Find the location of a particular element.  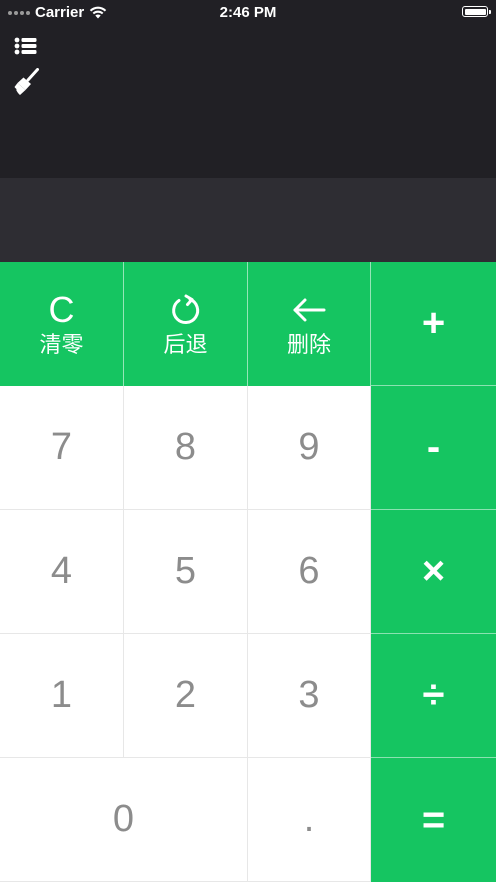

delete-label: 删除 is located at coordinates (308, 344).